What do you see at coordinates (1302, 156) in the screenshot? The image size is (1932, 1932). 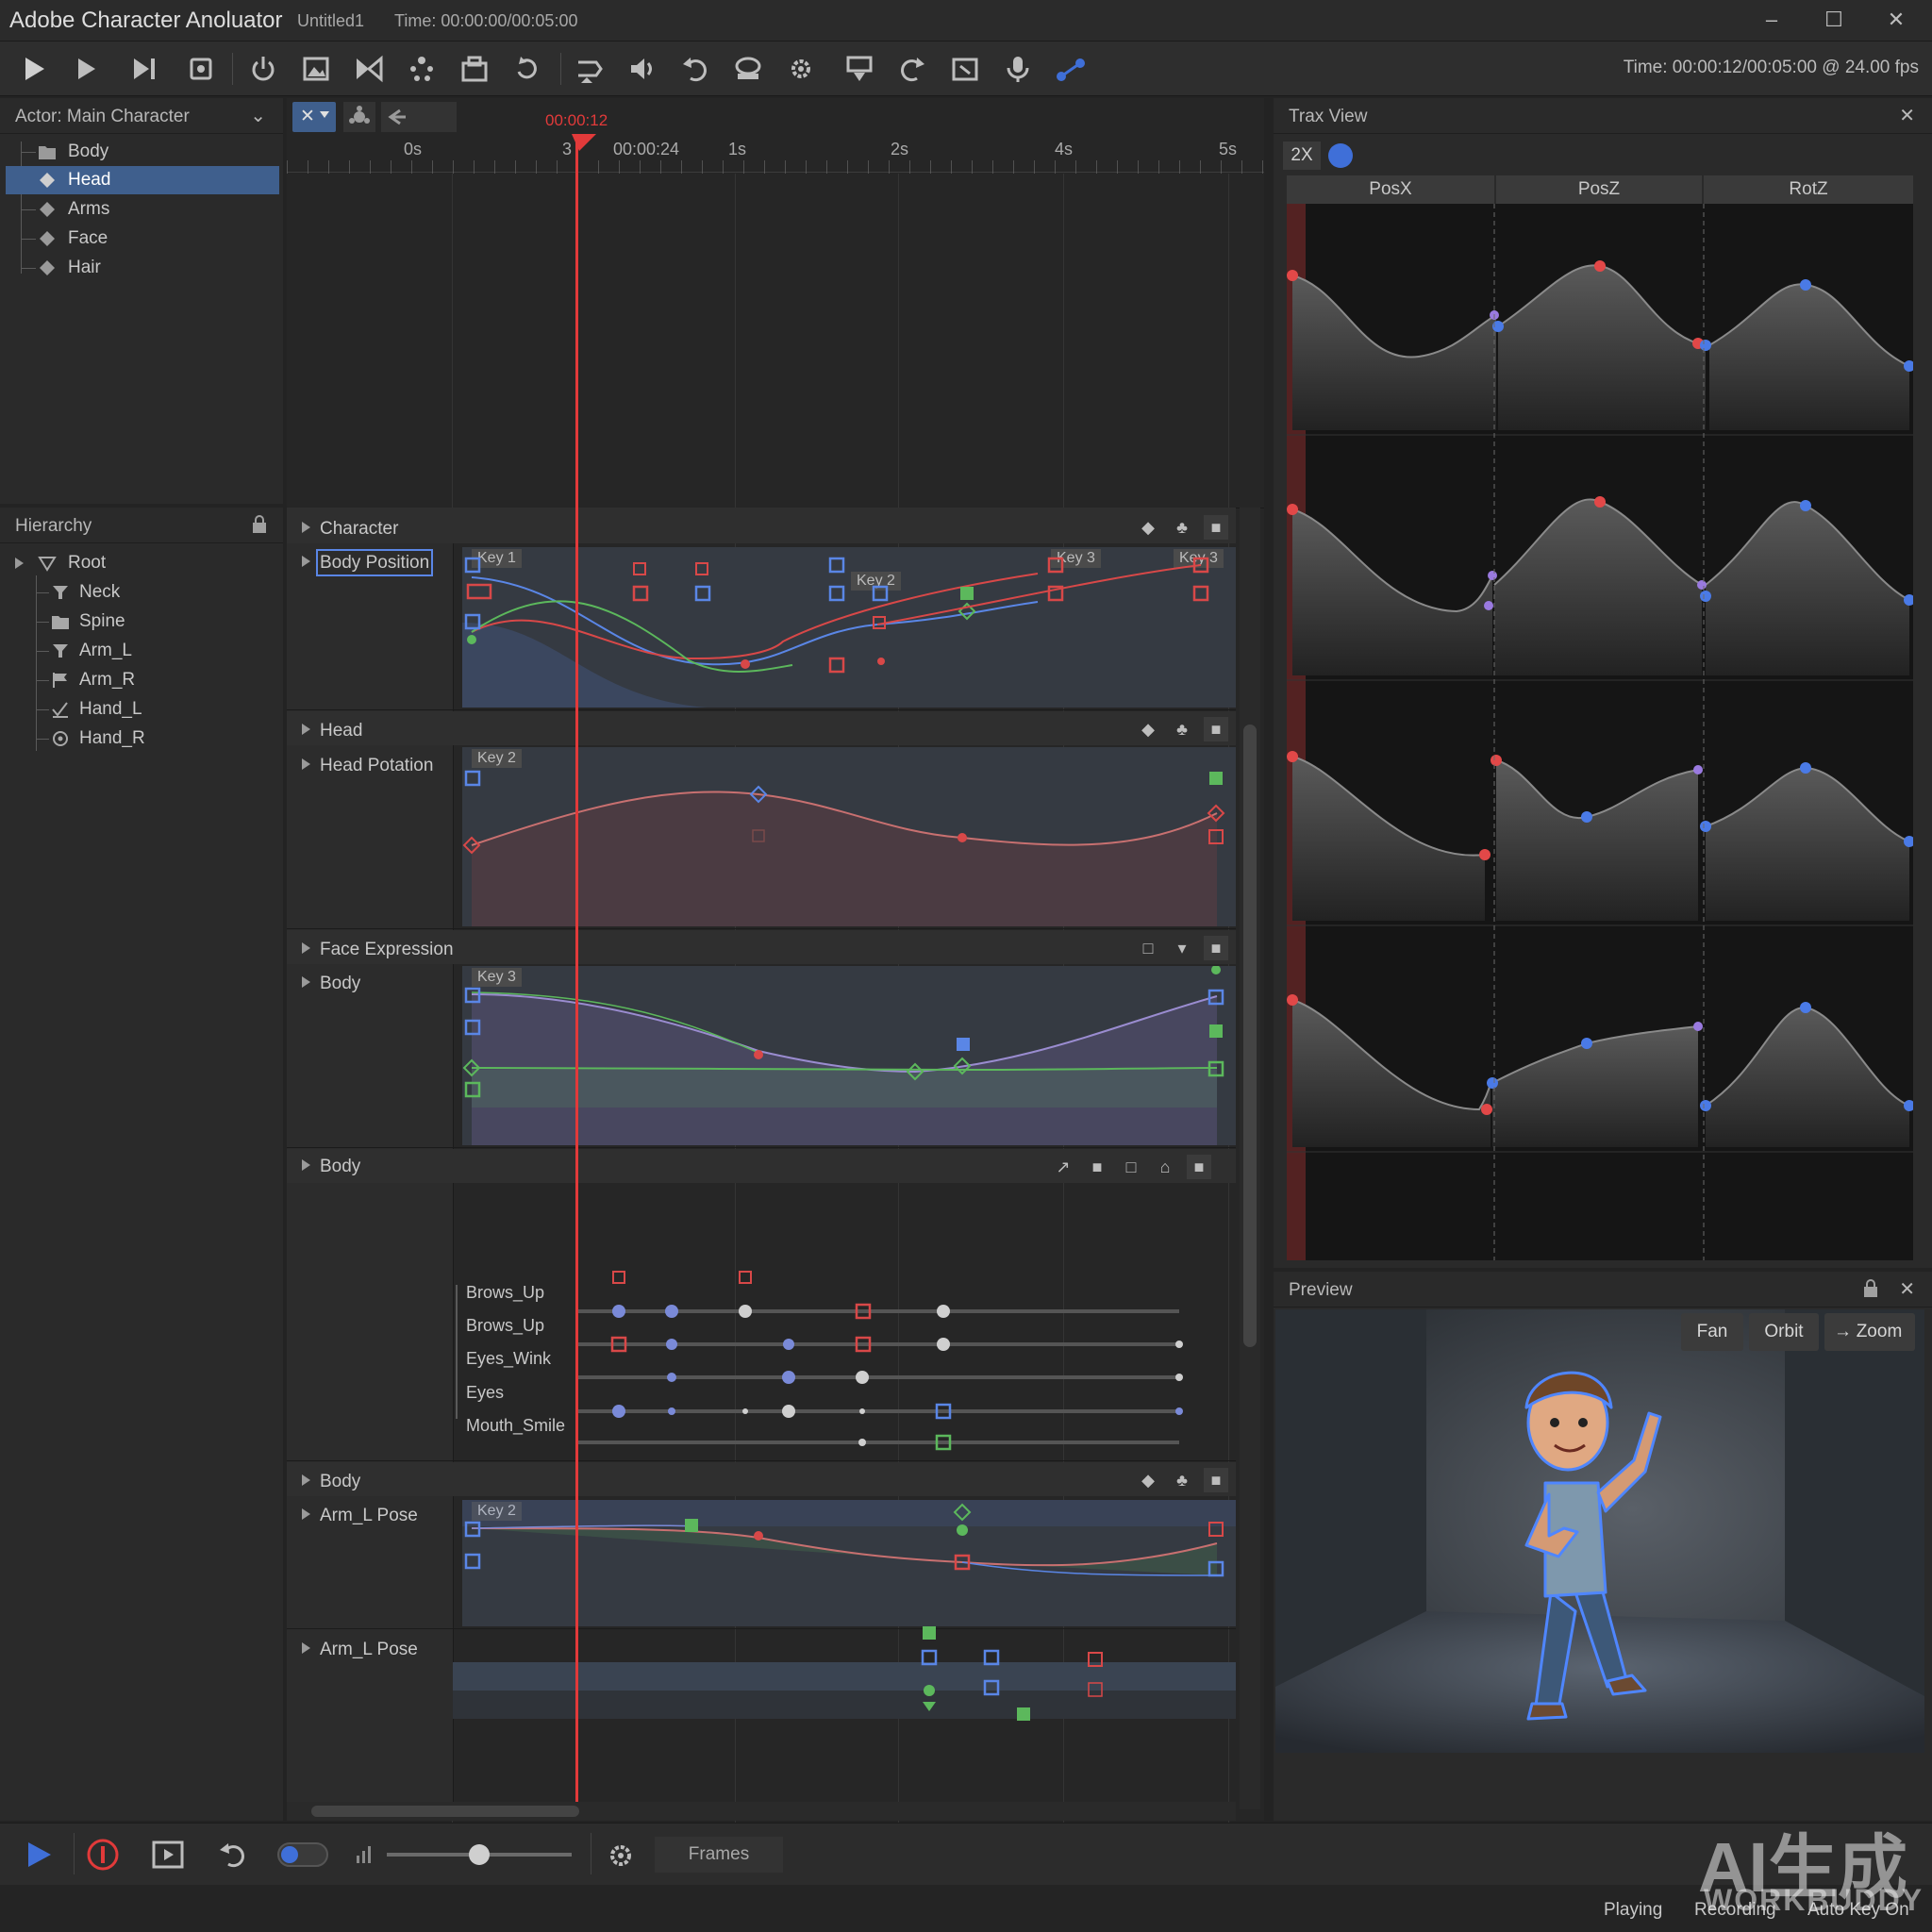 I see `trax-zoom-button: 2X` at bounding box center [1302, 156].